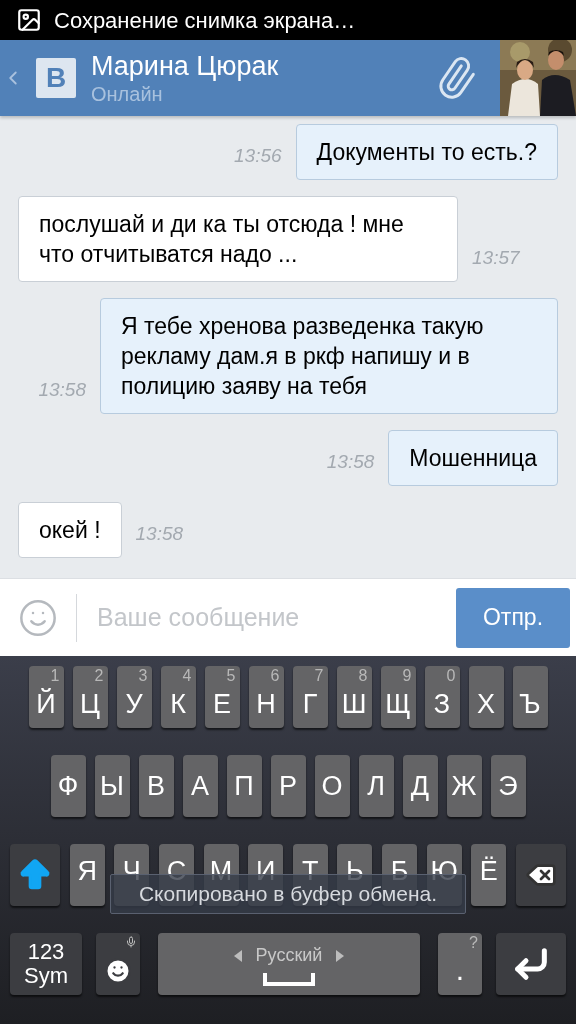 This screenshot has width=576, height=1024. I want to click on keyboard-key: 5 Е, so click(222, 697).